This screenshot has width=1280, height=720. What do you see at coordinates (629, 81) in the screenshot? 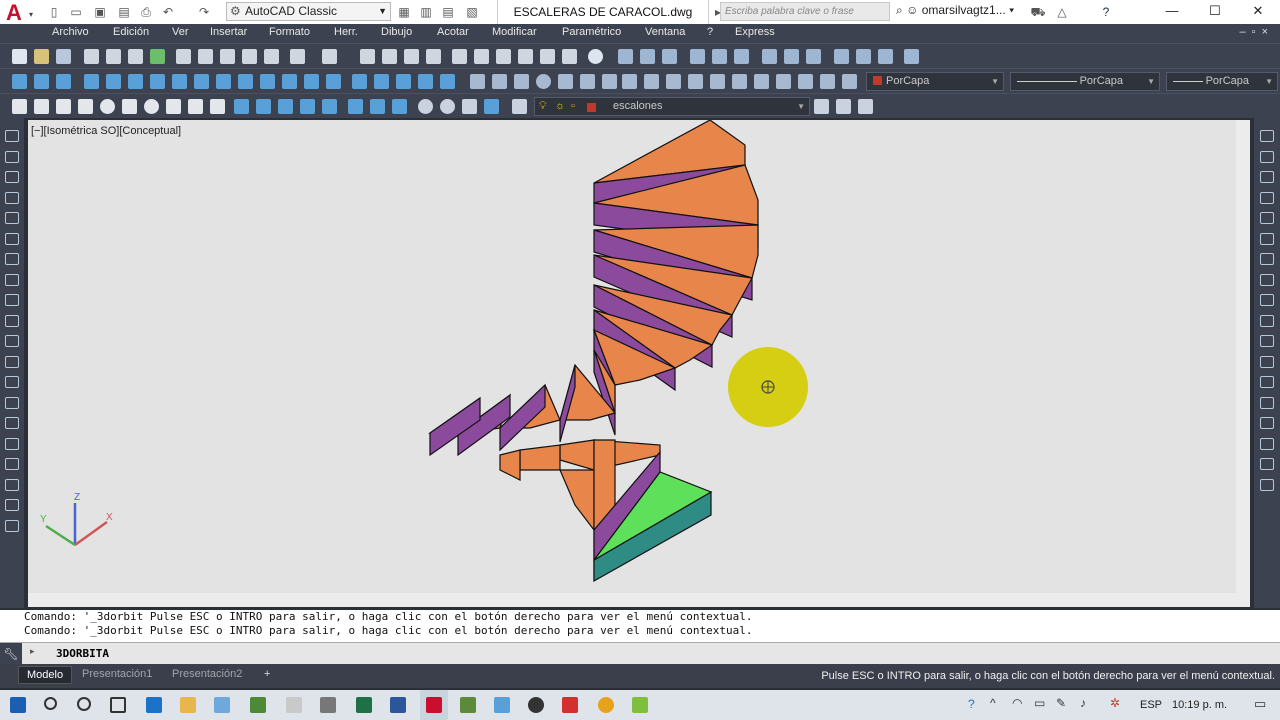
I see `text-icon` at bounding box center [629, 81].